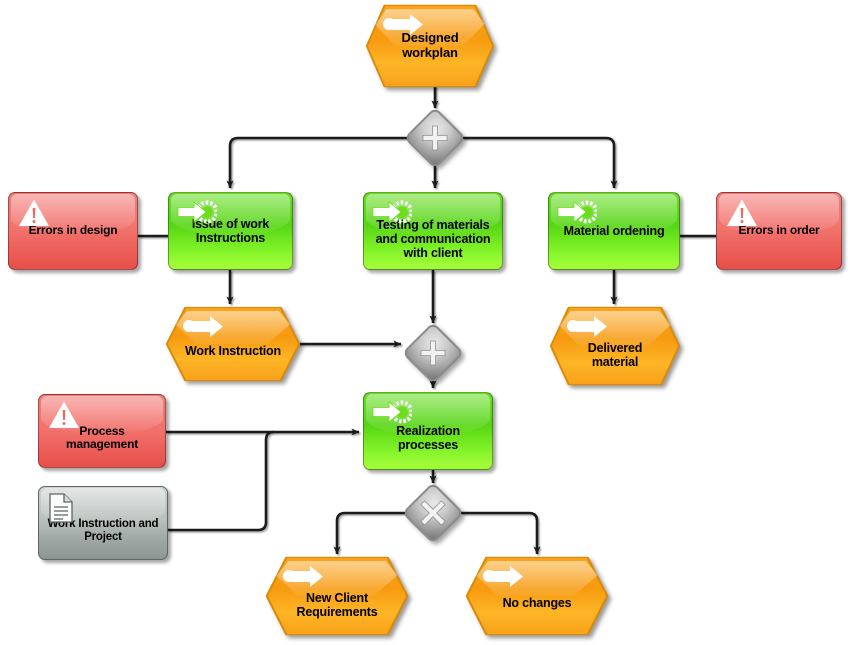 This screenshot has width=850, height=645. What do you see at coordinates (540, 162) in the screenshot?
I see `edge-and-split-to-material-ordening` at bounding box center [540, 162].